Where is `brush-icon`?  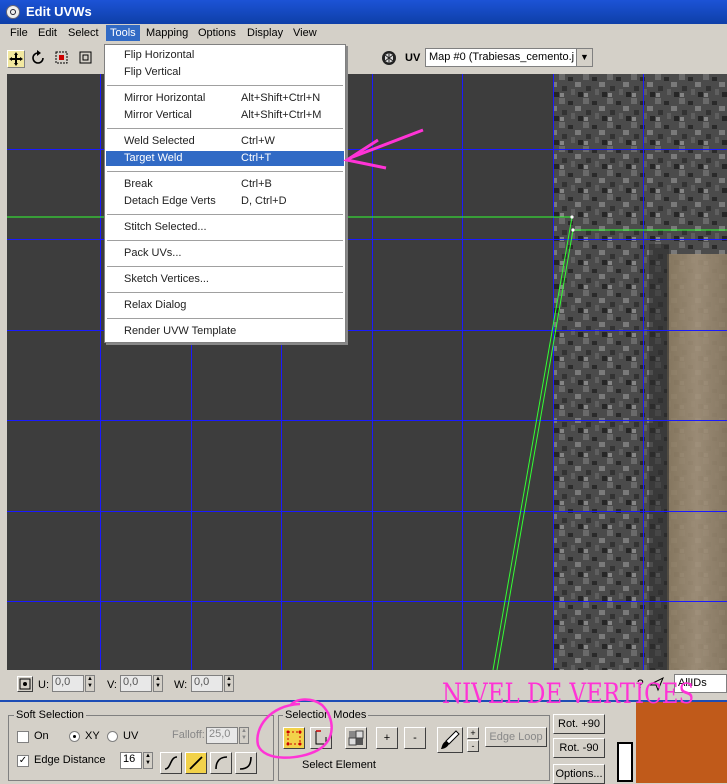
brush-icon is located at coordinates (450, 739).